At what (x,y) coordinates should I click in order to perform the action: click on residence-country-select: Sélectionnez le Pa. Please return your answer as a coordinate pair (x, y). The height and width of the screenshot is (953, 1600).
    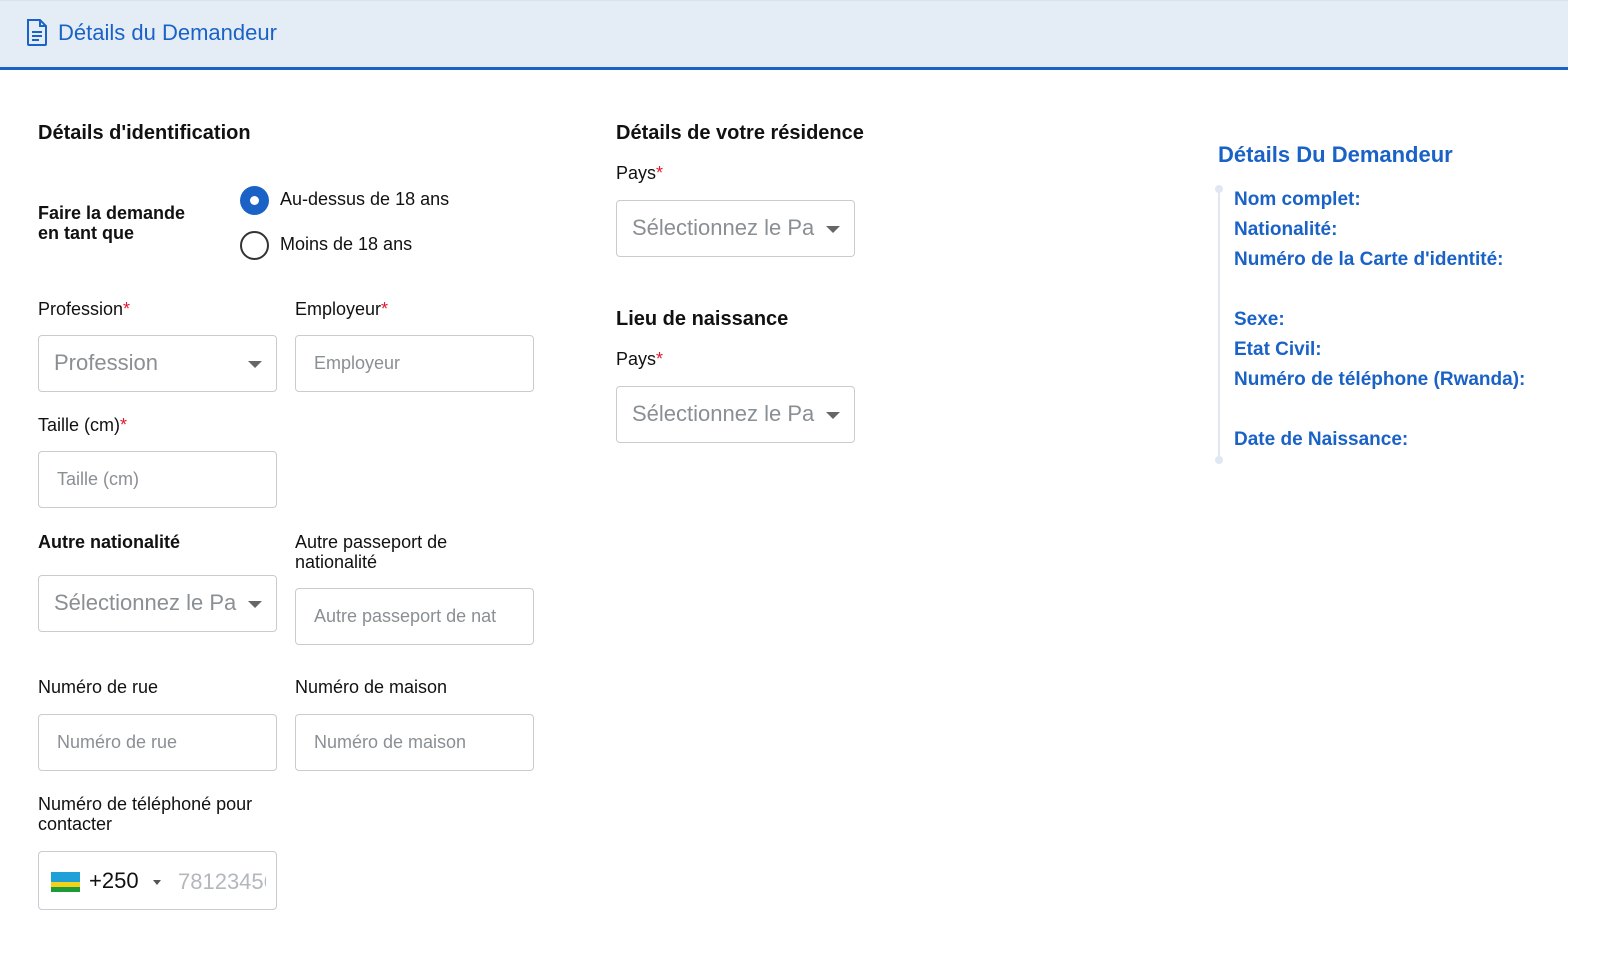
    Looking at the image, I should click on (735, 228).